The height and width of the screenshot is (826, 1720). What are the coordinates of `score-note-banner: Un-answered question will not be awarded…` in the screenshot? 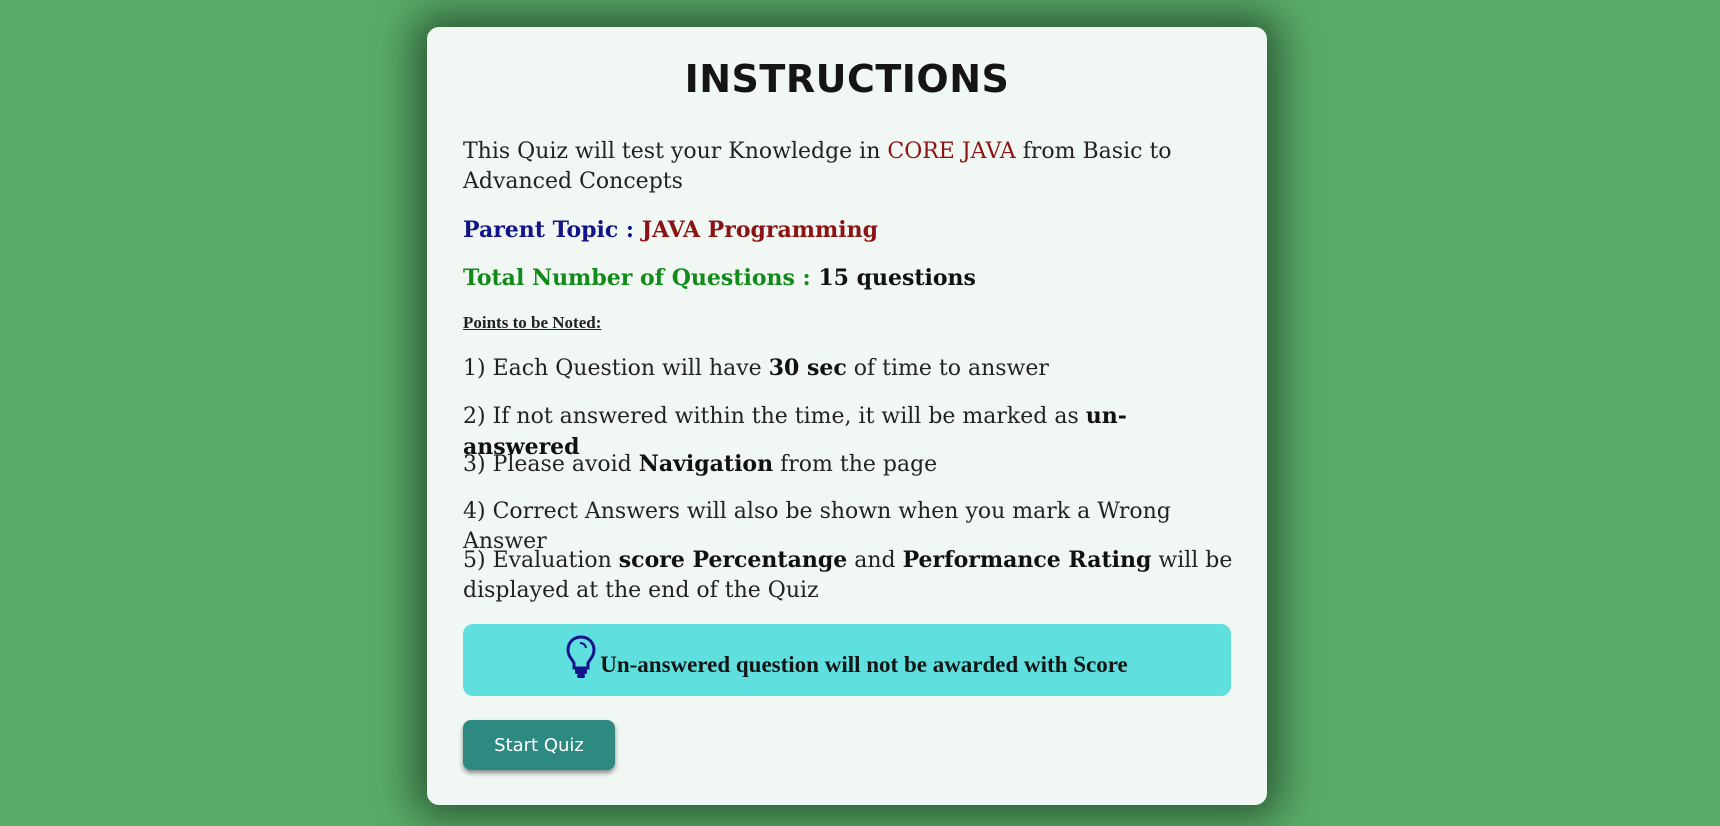 It's located at (847, 660).